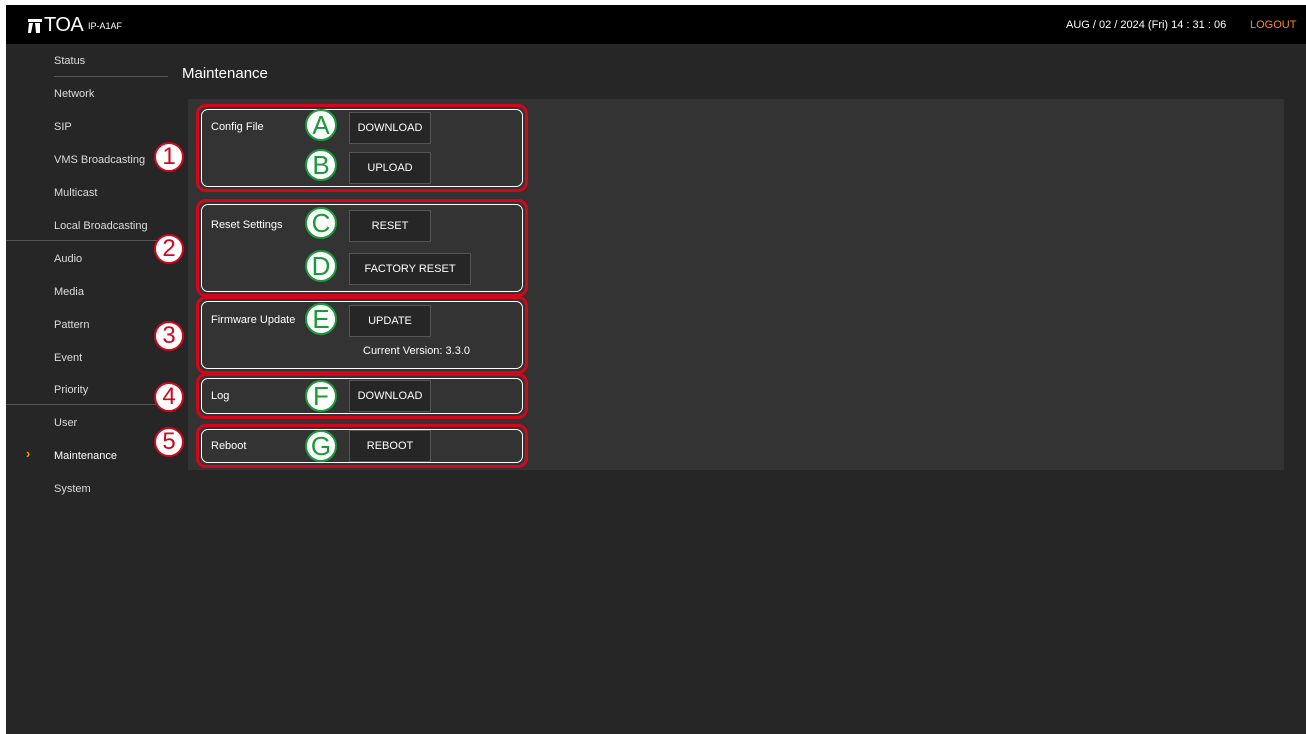  Describe the element at coordinates (99, 160) in the screenshot. I see `sidebar-item-vms-broadcasting: VMS Broadcasting` at that location.